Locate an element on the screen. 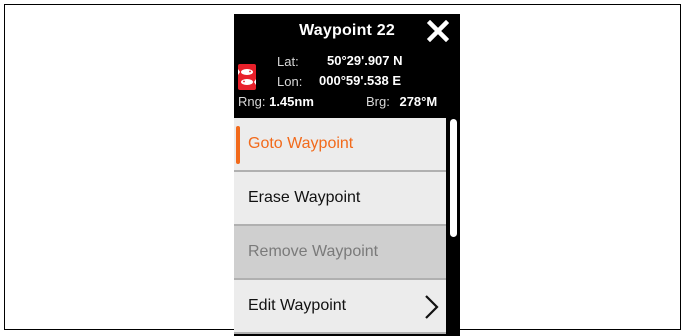 Image resolution: width=687 pixels, height=336 pixels. chevron-right-icon is located at coordinates (431, 307).